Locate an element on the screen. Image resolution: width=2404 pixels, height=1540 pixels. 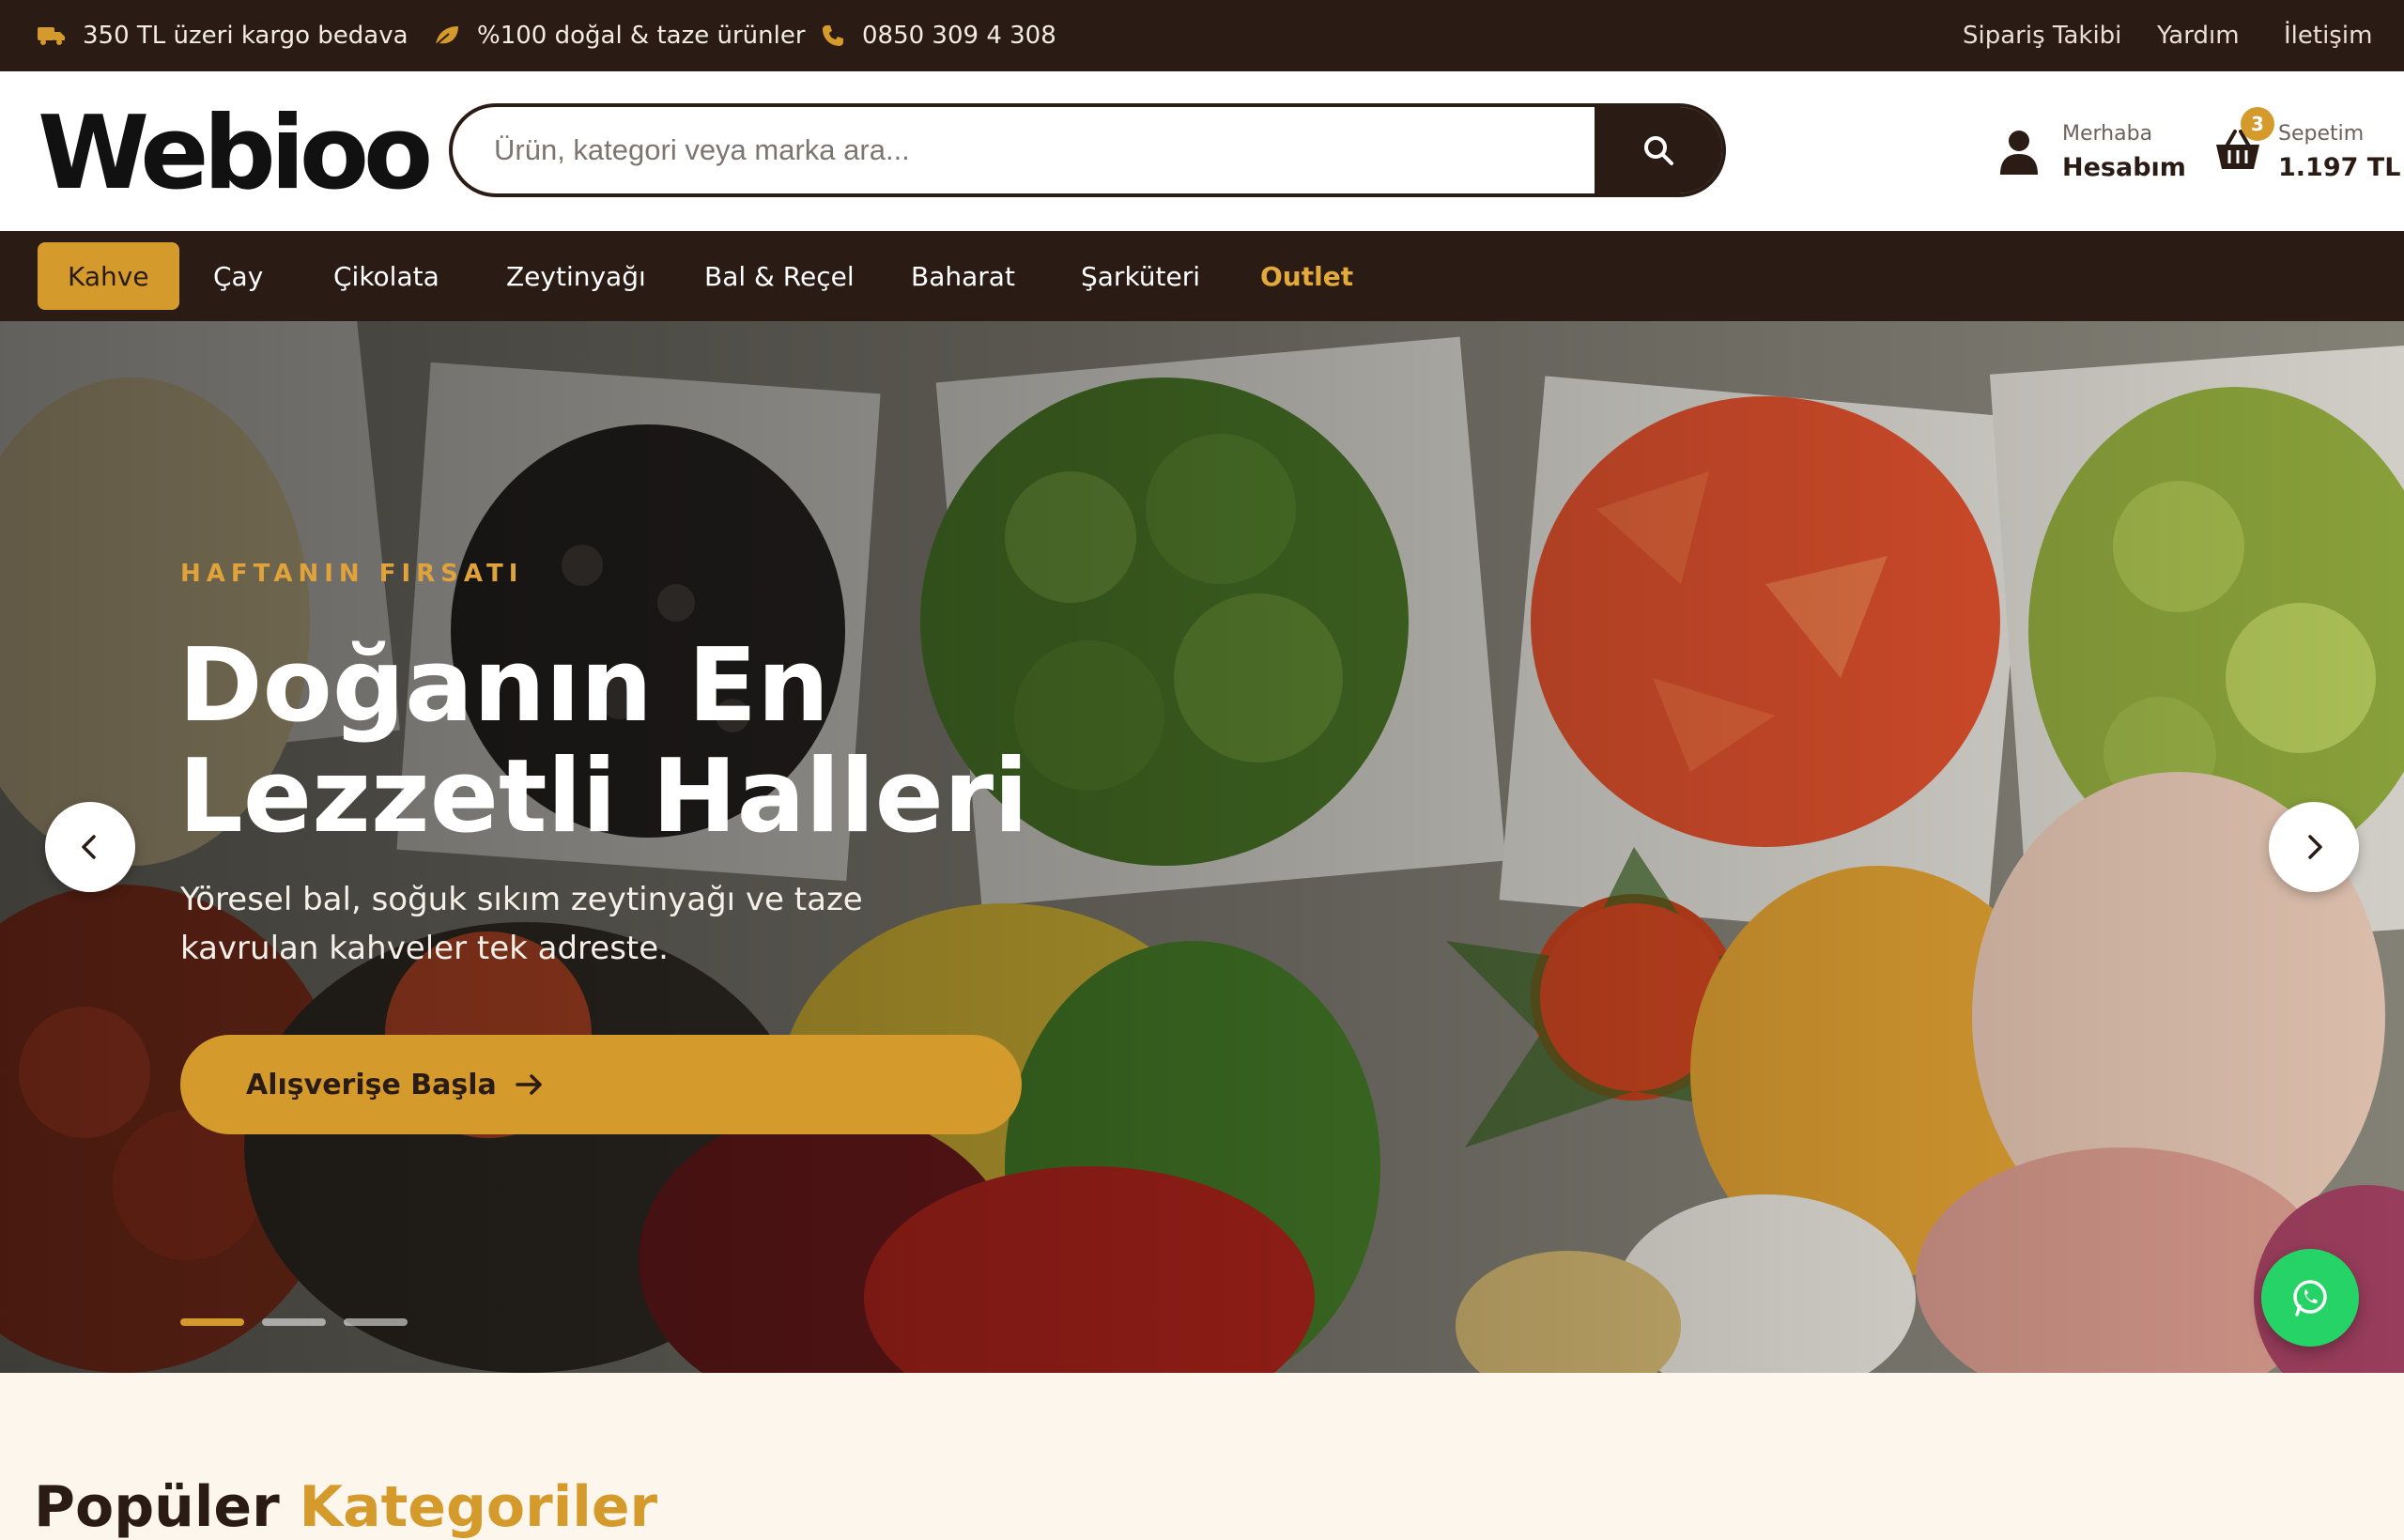
phone-icon is located at coordinates (833, 35).